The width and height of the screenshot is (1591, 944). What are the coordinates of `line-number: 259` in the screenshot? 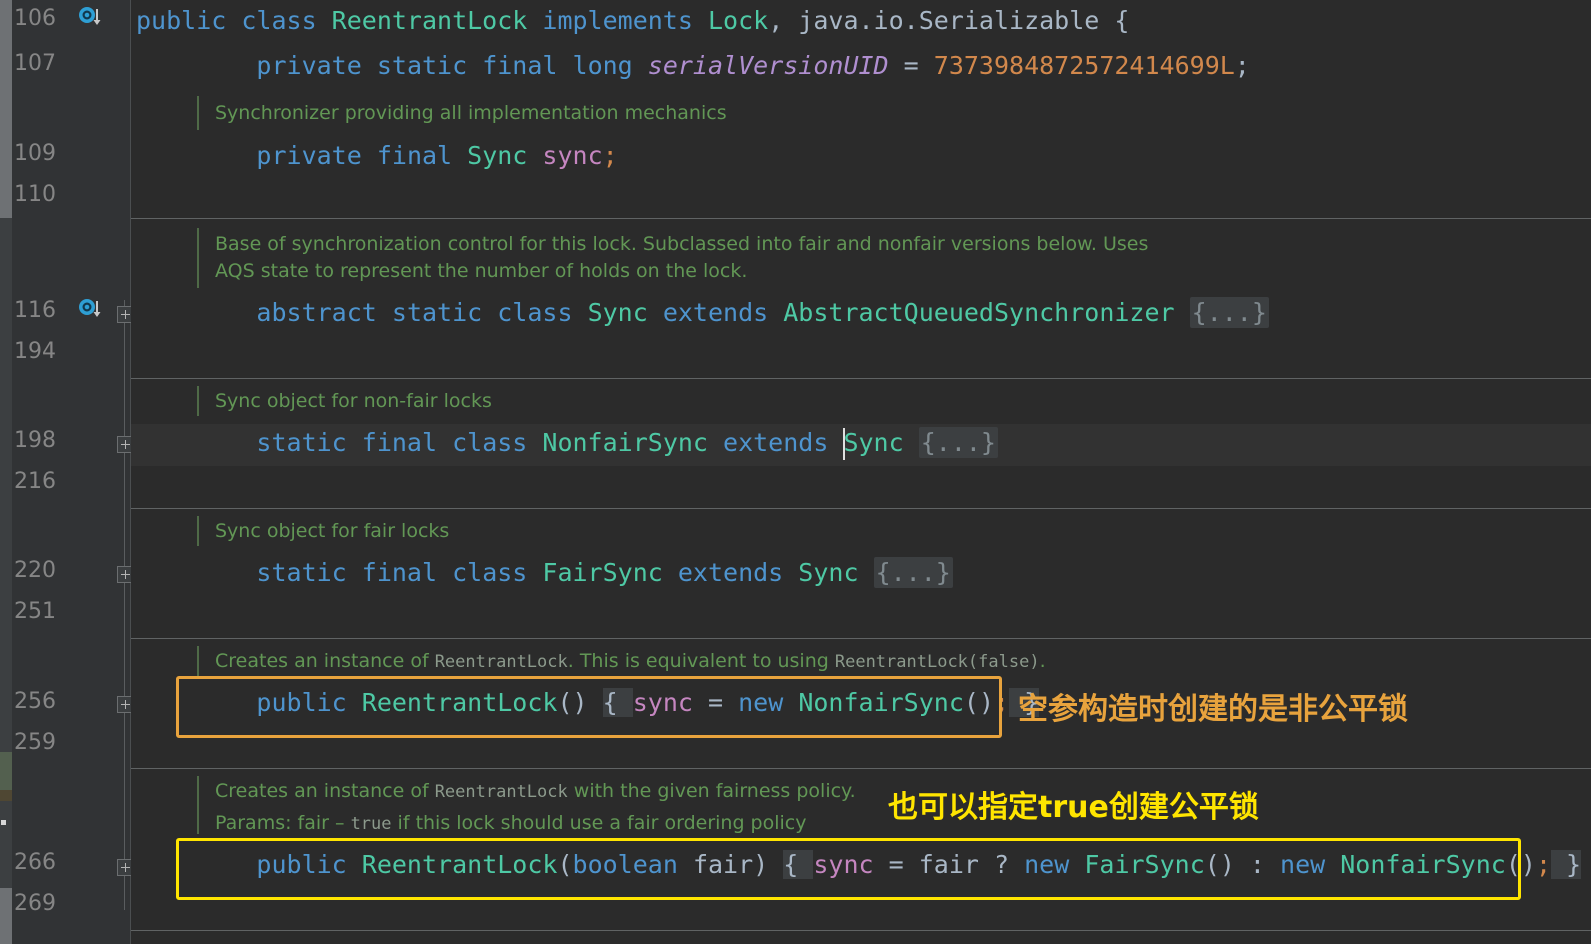 It's located at (35, 742).